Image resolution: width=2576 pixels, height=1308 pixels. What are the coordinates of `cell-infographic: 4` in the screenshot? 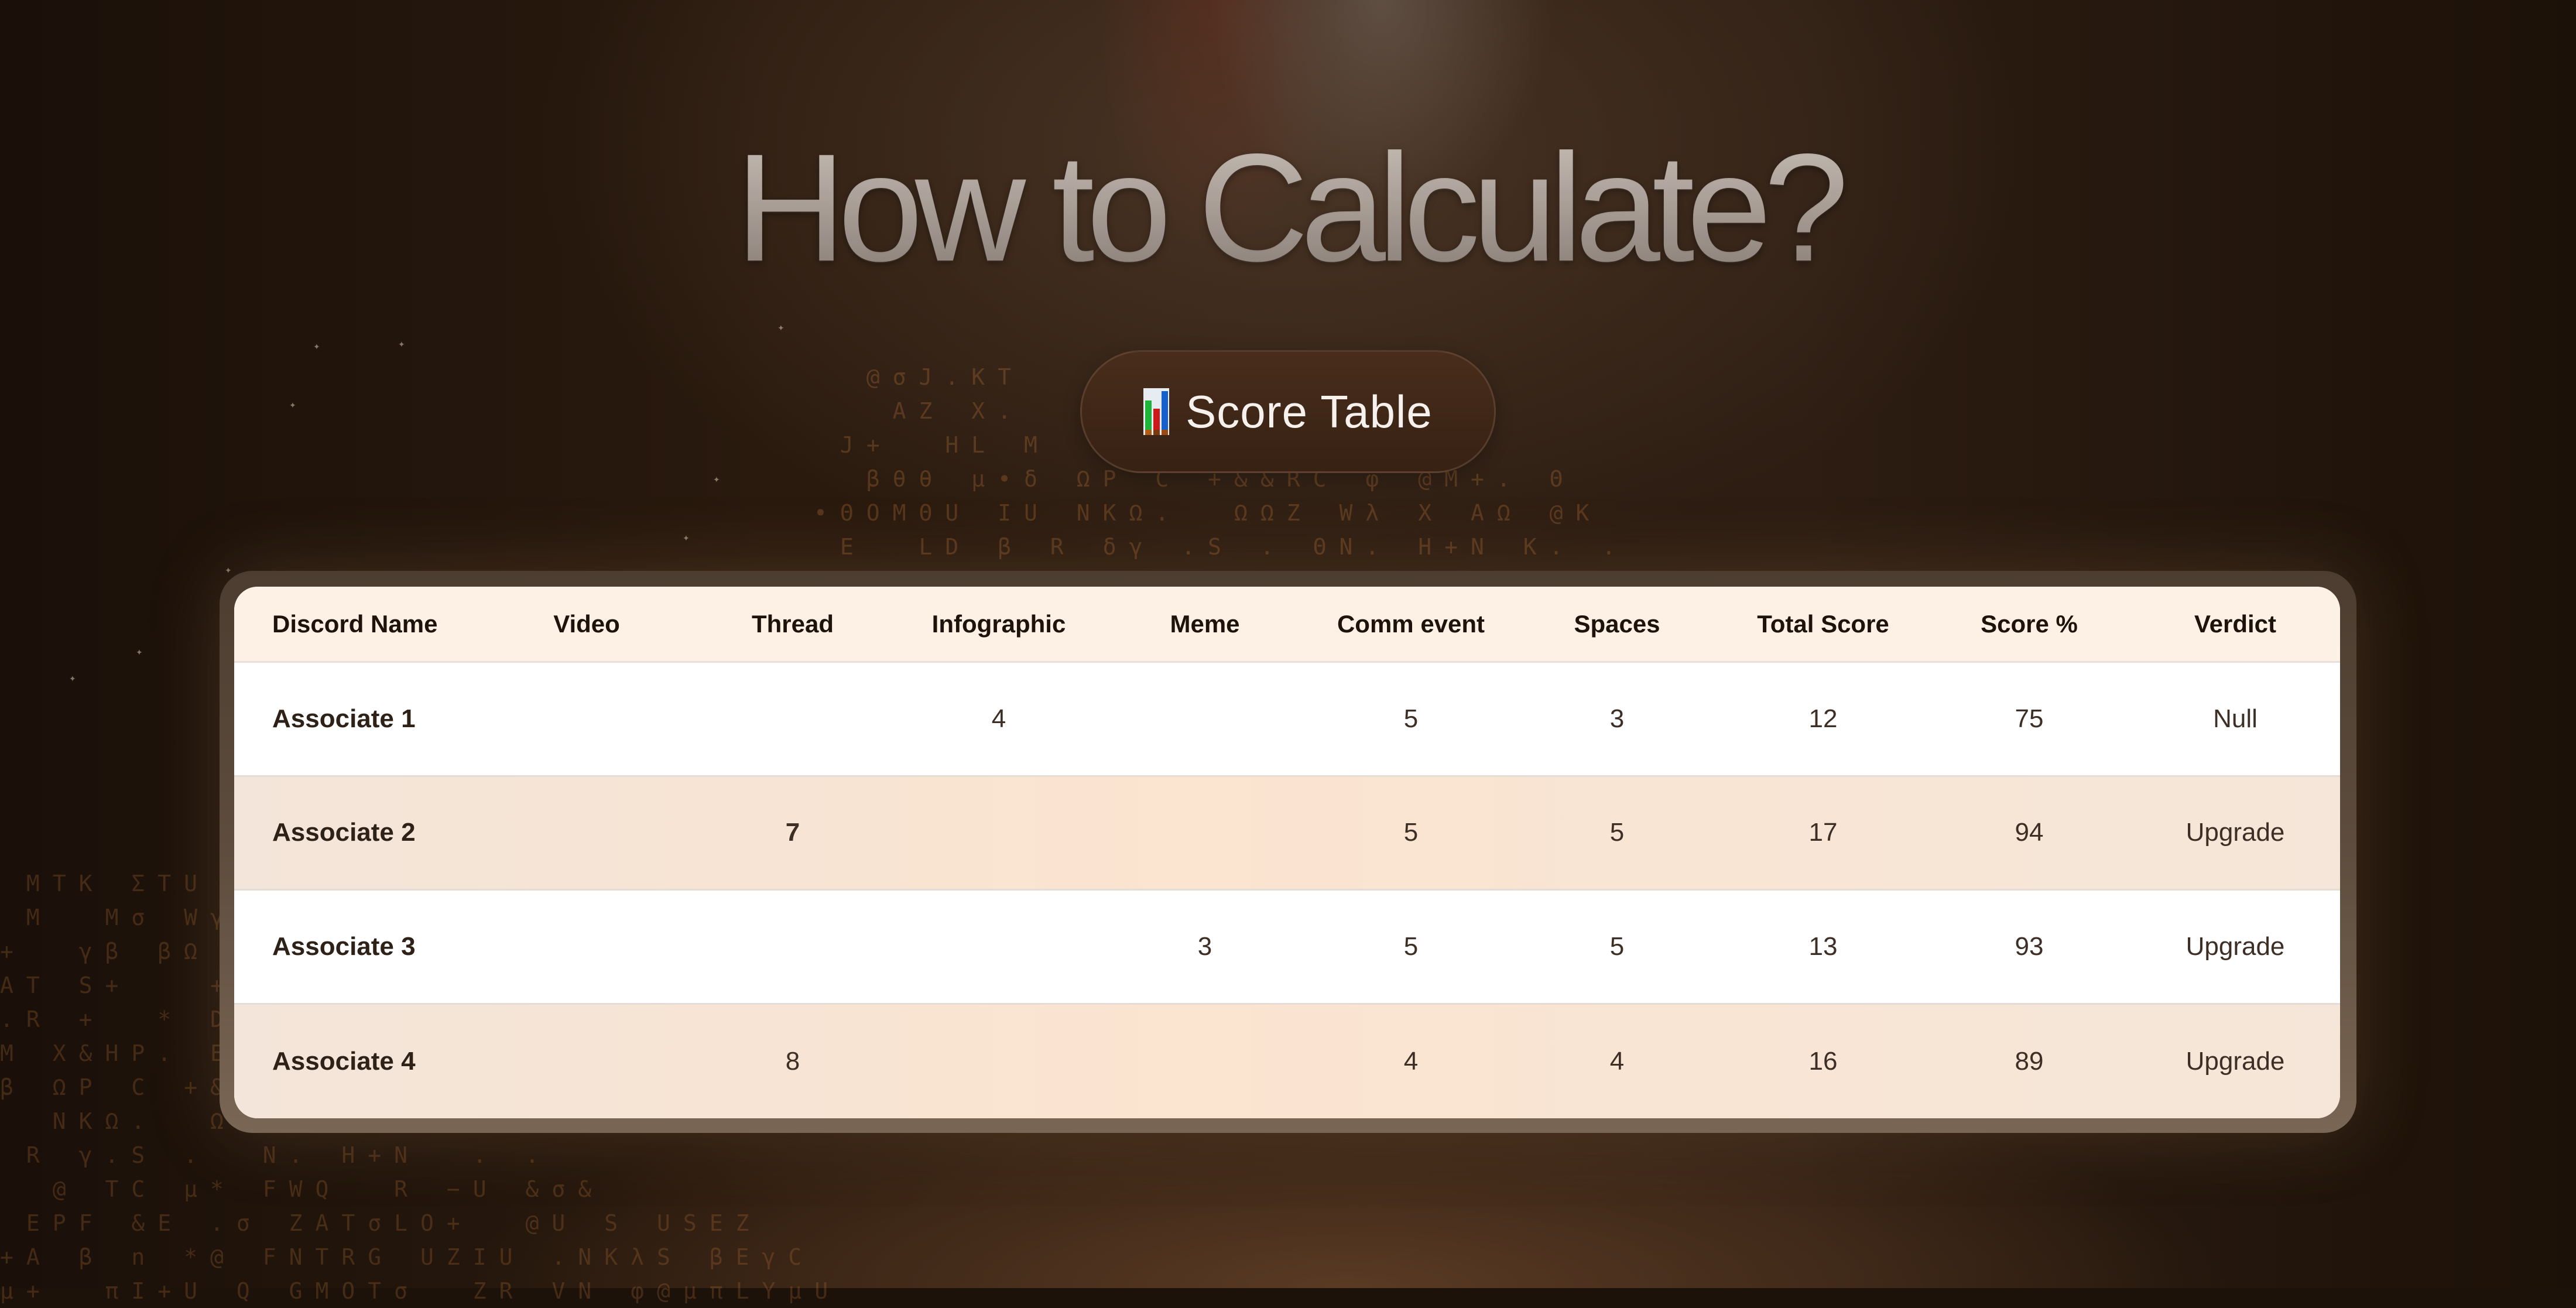 It's located at (998, 718).